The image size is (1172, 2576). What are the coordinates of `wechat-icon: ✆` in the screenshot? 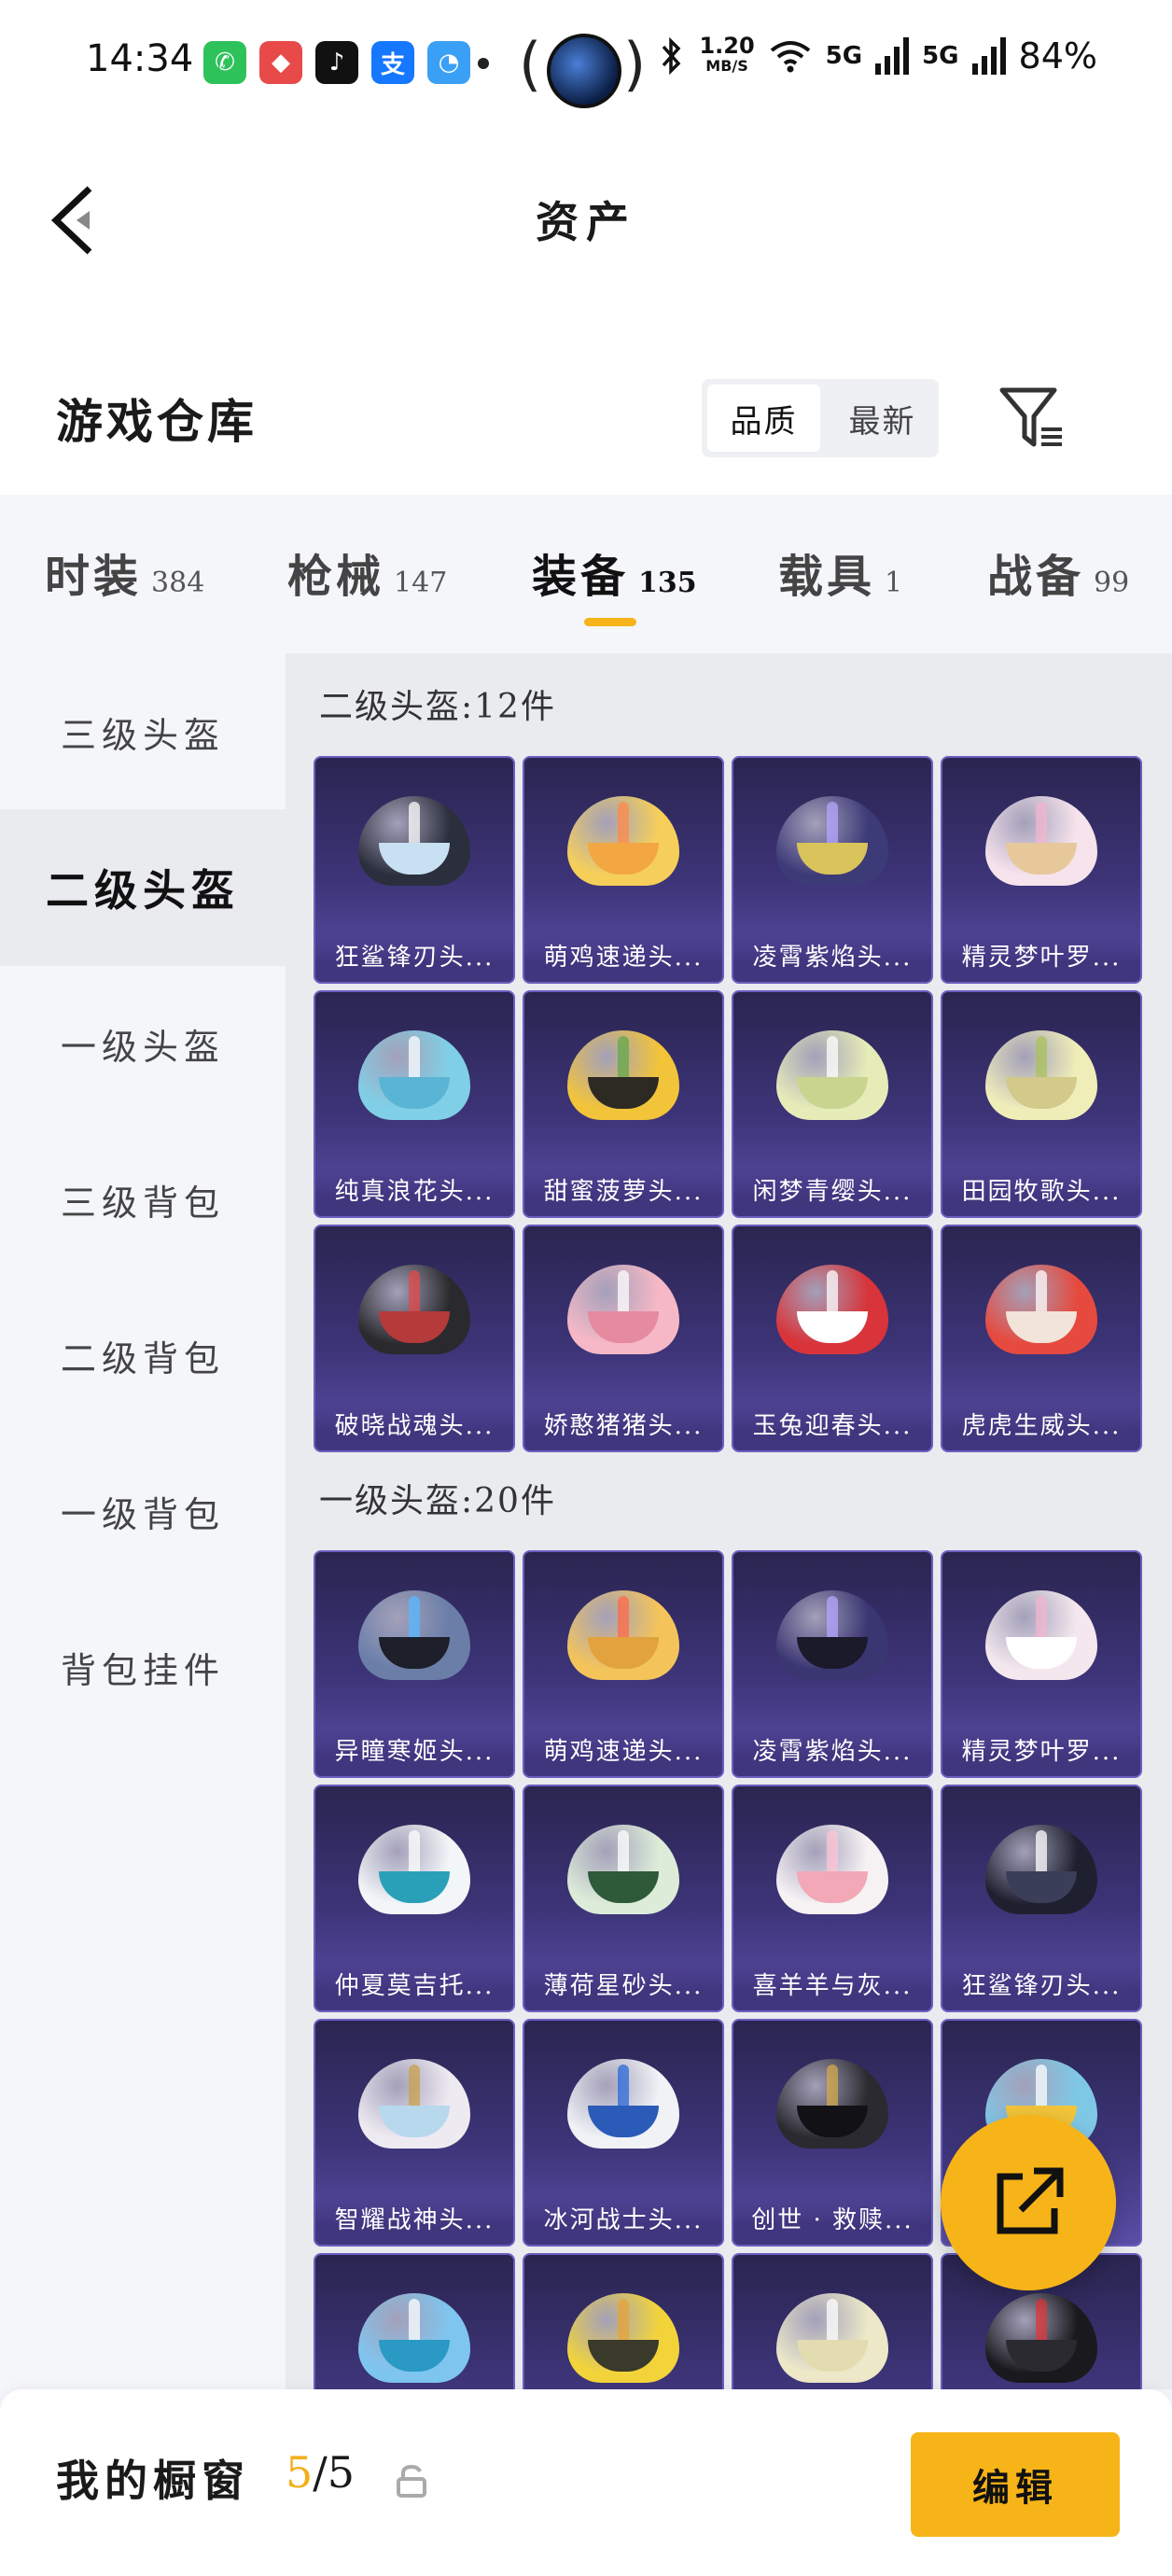 It's located at (224, 62).